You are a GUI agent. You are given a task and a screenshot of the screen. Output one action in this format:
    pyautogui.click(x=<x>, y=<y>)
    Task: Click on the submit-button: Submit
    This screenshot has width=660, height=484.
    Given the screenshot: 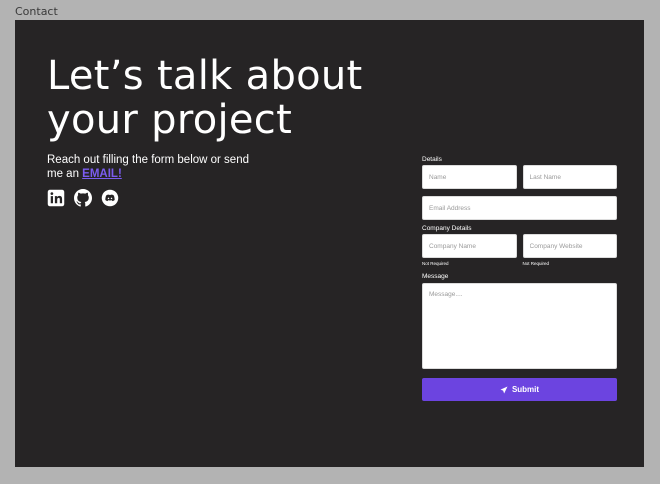 What is the action you would take?
    pyautogui.click(x=519, y=389)
    